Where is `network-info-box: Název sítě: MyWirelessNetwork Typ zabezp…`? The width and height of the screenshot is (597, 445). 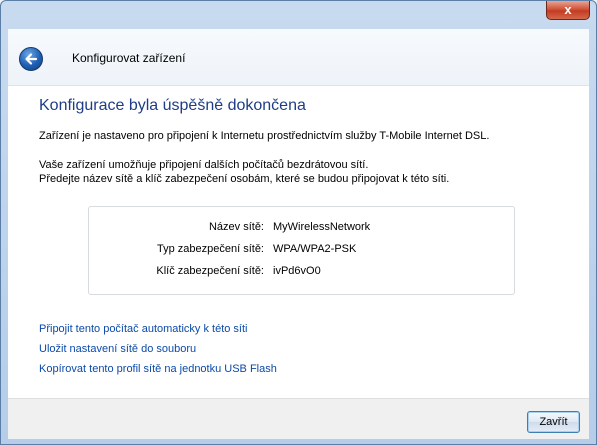
network-info-box: Název sítě: MyWirelessNetwork Typ zabezp… is located at coordinates (301, 250).